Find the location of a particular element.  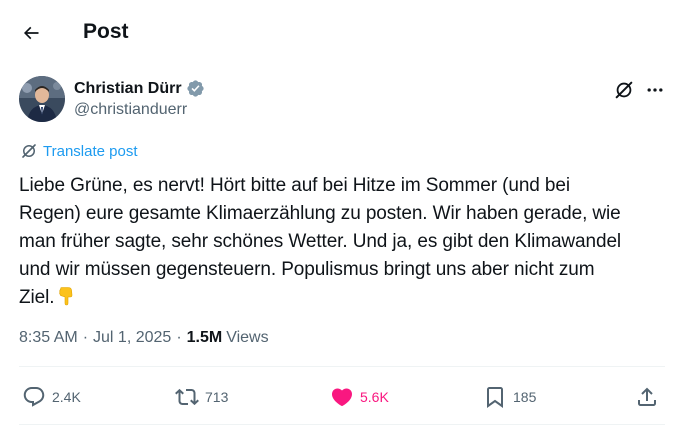

like-count: 5.6K is located at coordinates (374, 397).